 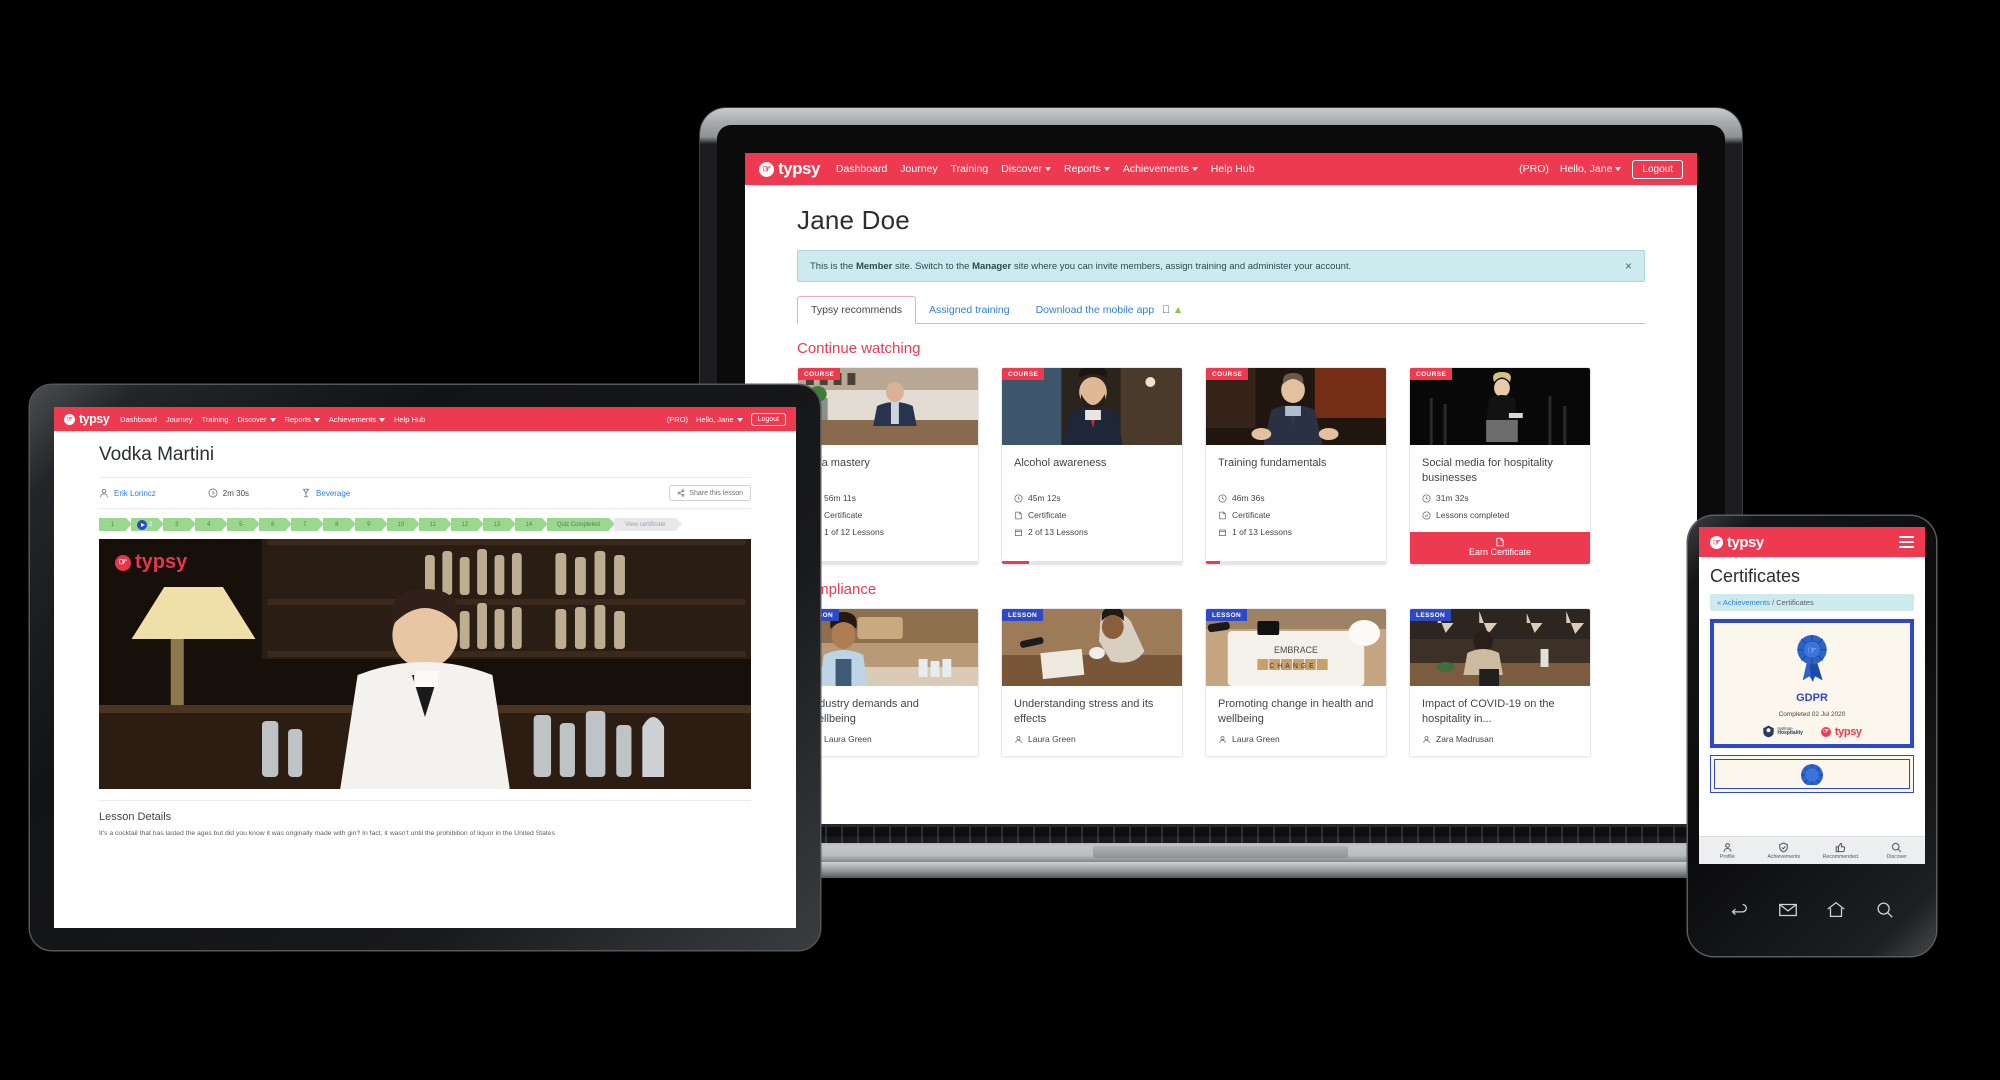 I want to click on lesson-video-player: ☞ typsy, so click(x=425, y=664).